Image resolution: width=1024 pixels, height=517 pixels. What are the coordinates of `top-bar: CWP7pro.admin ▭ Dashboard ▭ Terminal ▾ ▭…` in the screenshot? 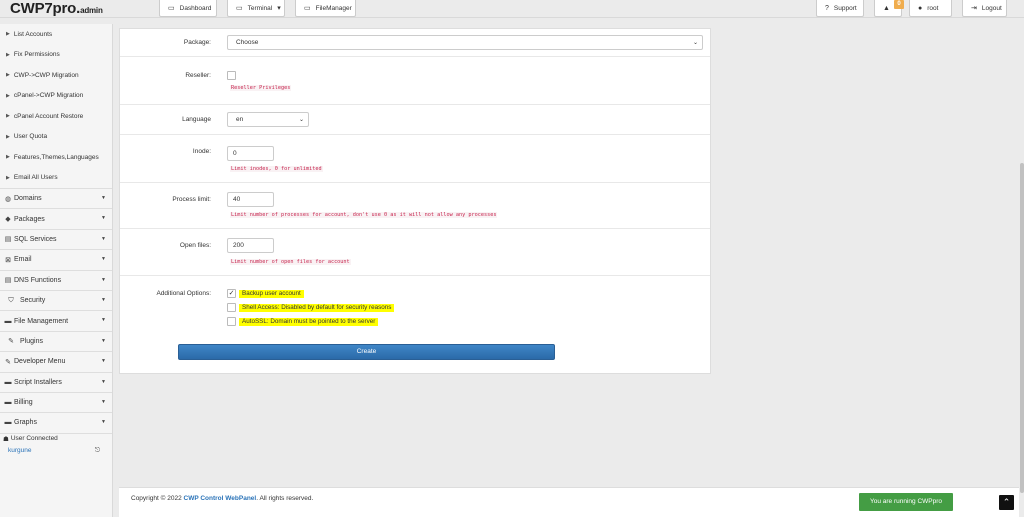 It's located at (512, 9).